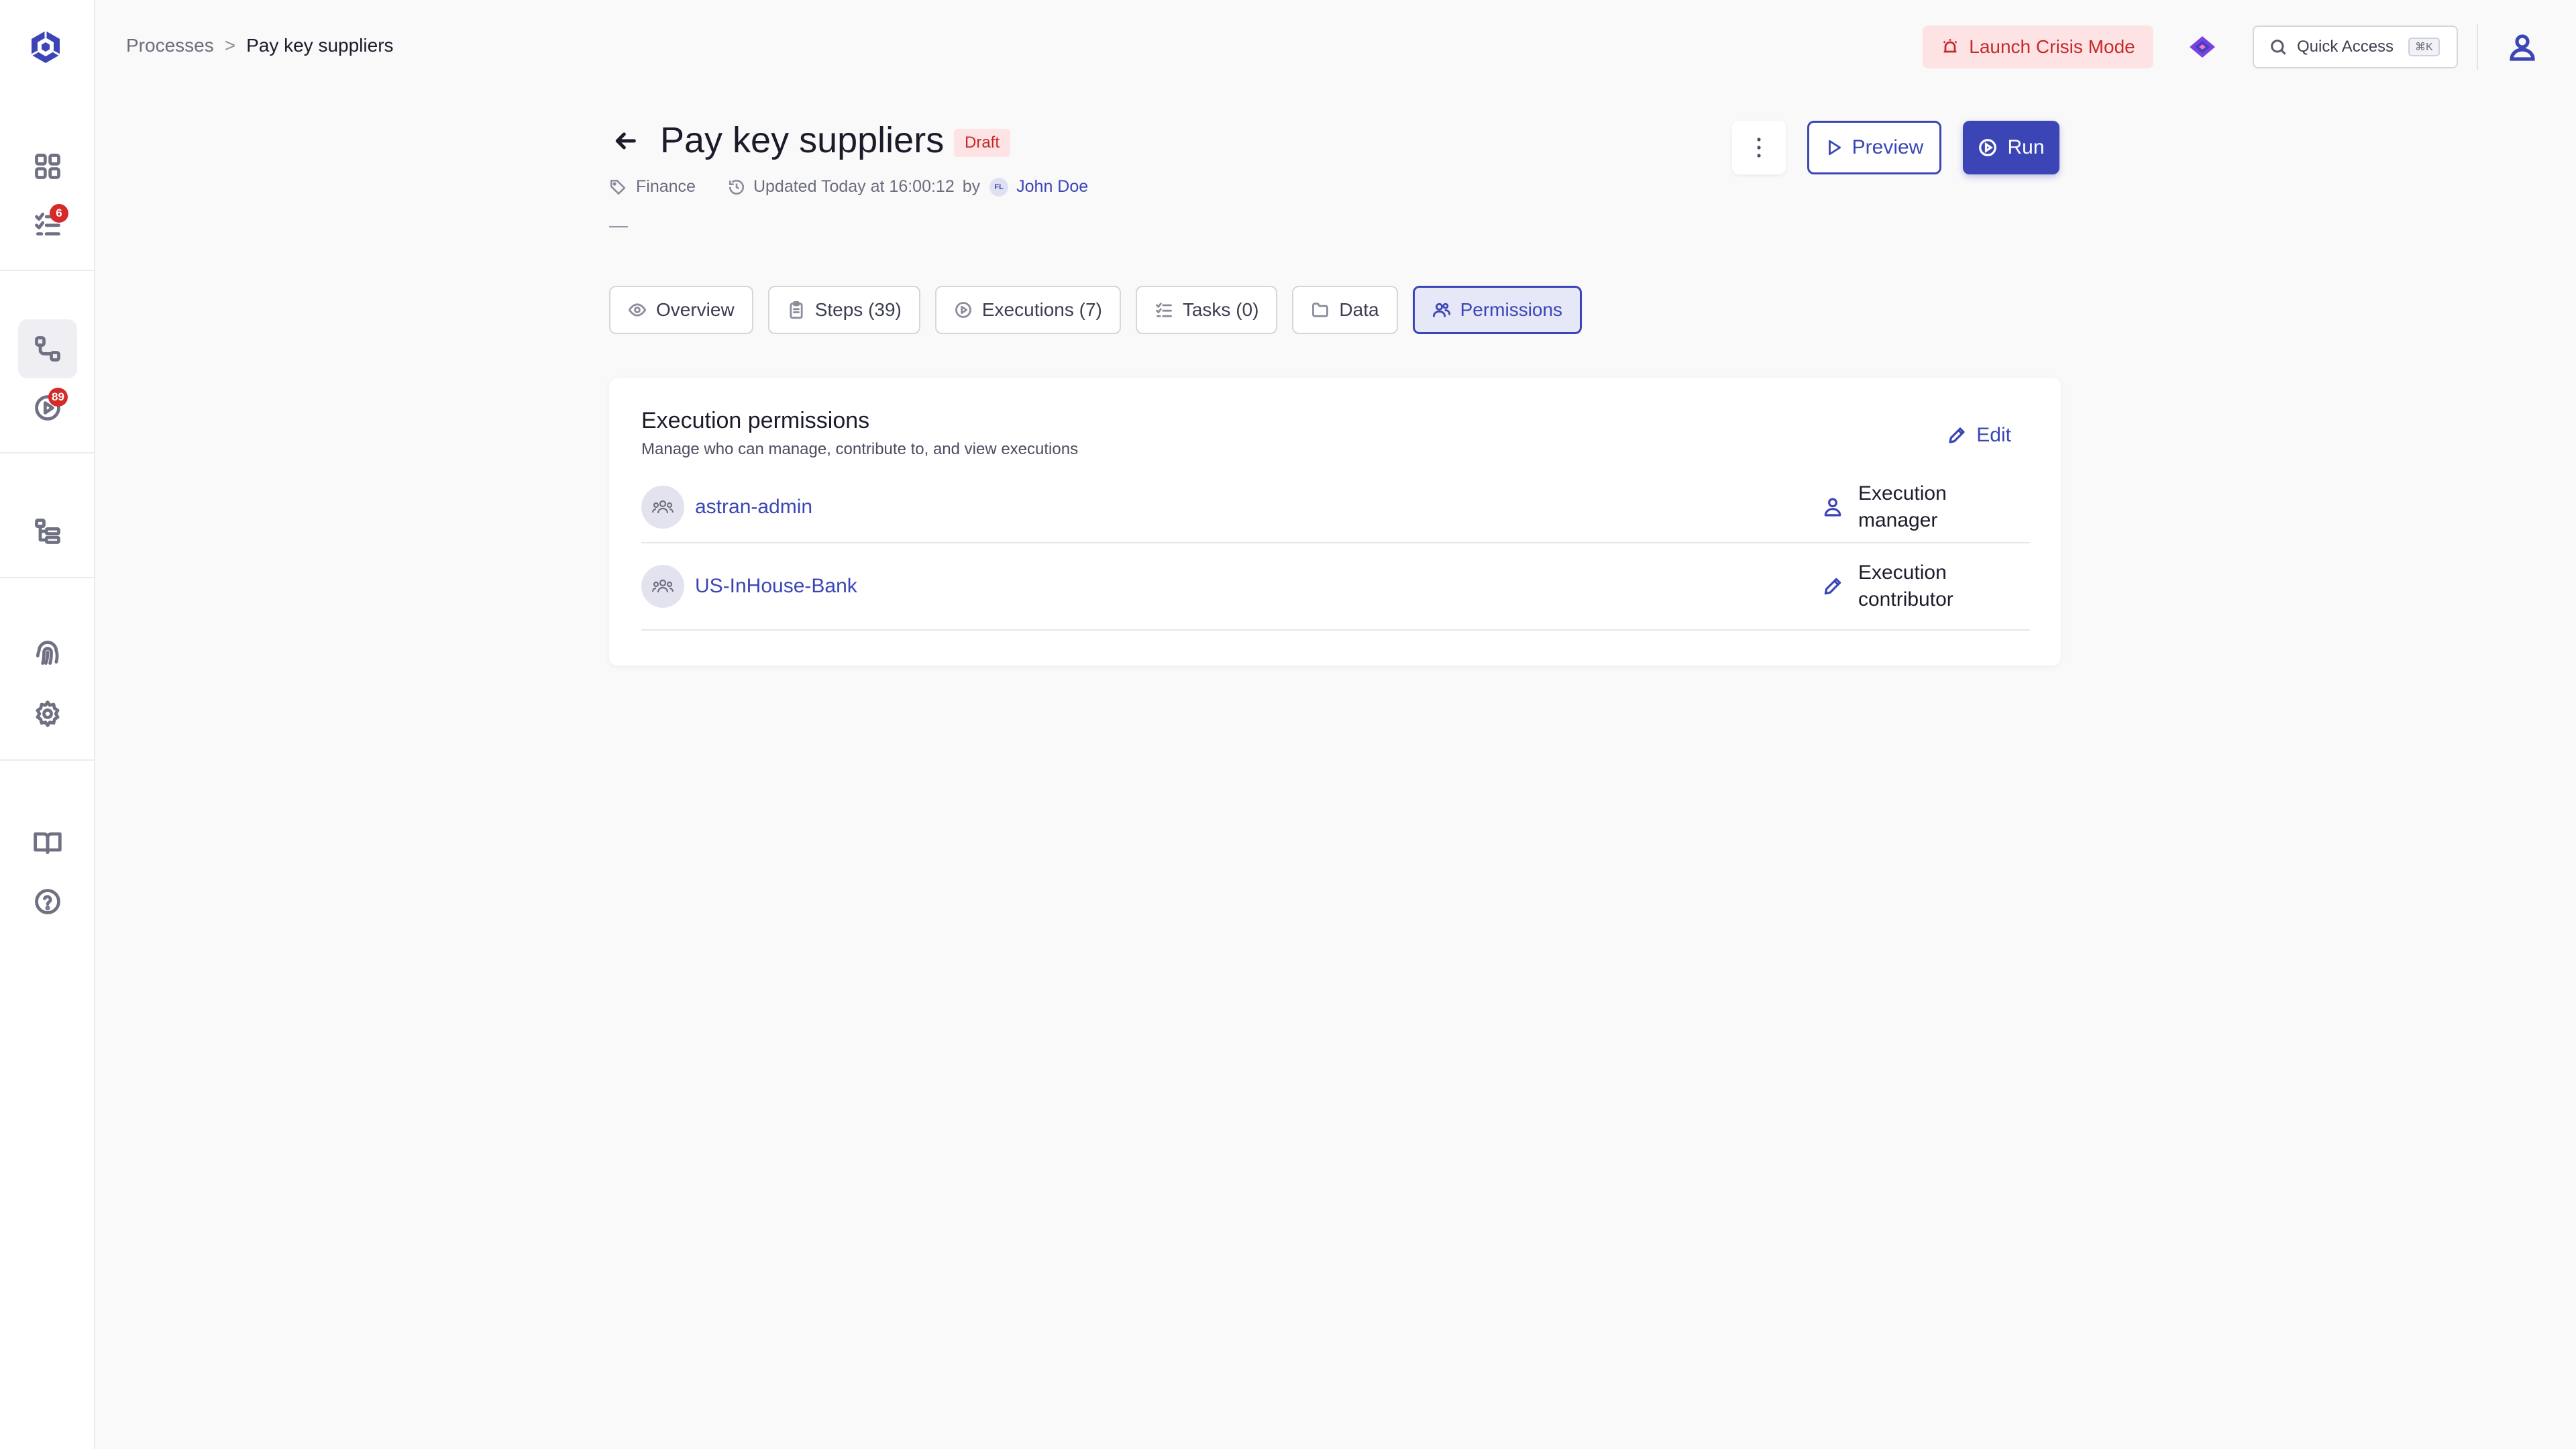  Describe the element at coordinates (320, 45) in the screenshot. I see `breadcrumb-current: Pay key suppliers` at that location.